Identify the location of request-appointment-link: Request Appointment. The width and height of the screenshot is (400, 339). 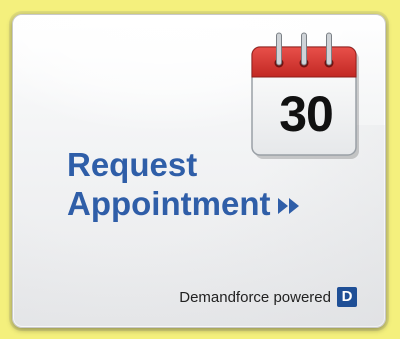
(184, 184).